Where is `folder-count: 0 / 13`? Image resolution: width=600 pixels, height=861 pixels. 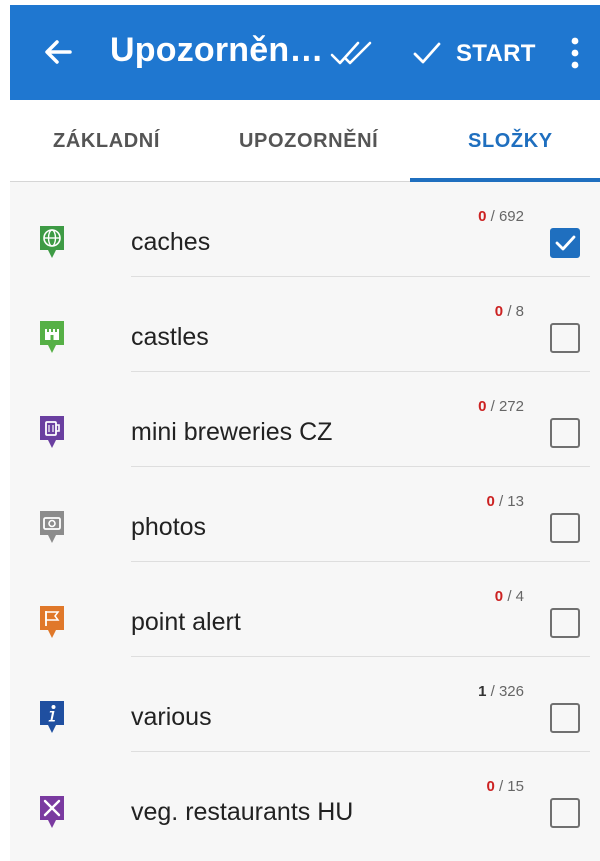 folder-count: 0 / 13 is located at coordinates (505, 501).